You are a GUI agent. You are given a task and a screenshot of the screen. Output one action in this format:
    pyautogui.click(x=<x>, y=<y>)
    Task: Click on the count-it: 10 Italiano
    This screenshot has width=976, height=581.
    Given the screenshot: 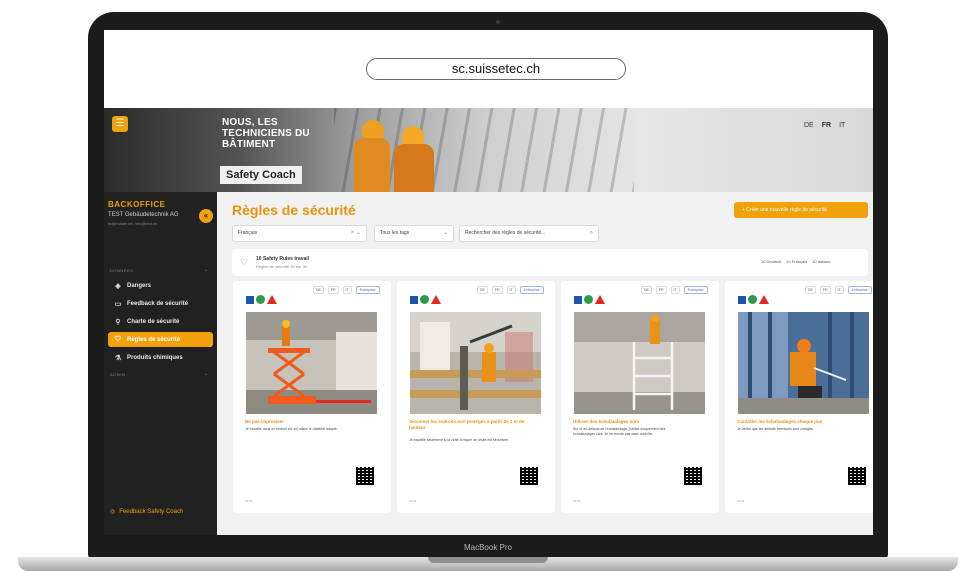 What is the action you would take?
    pyautogui.click(x=821, y=261)
    